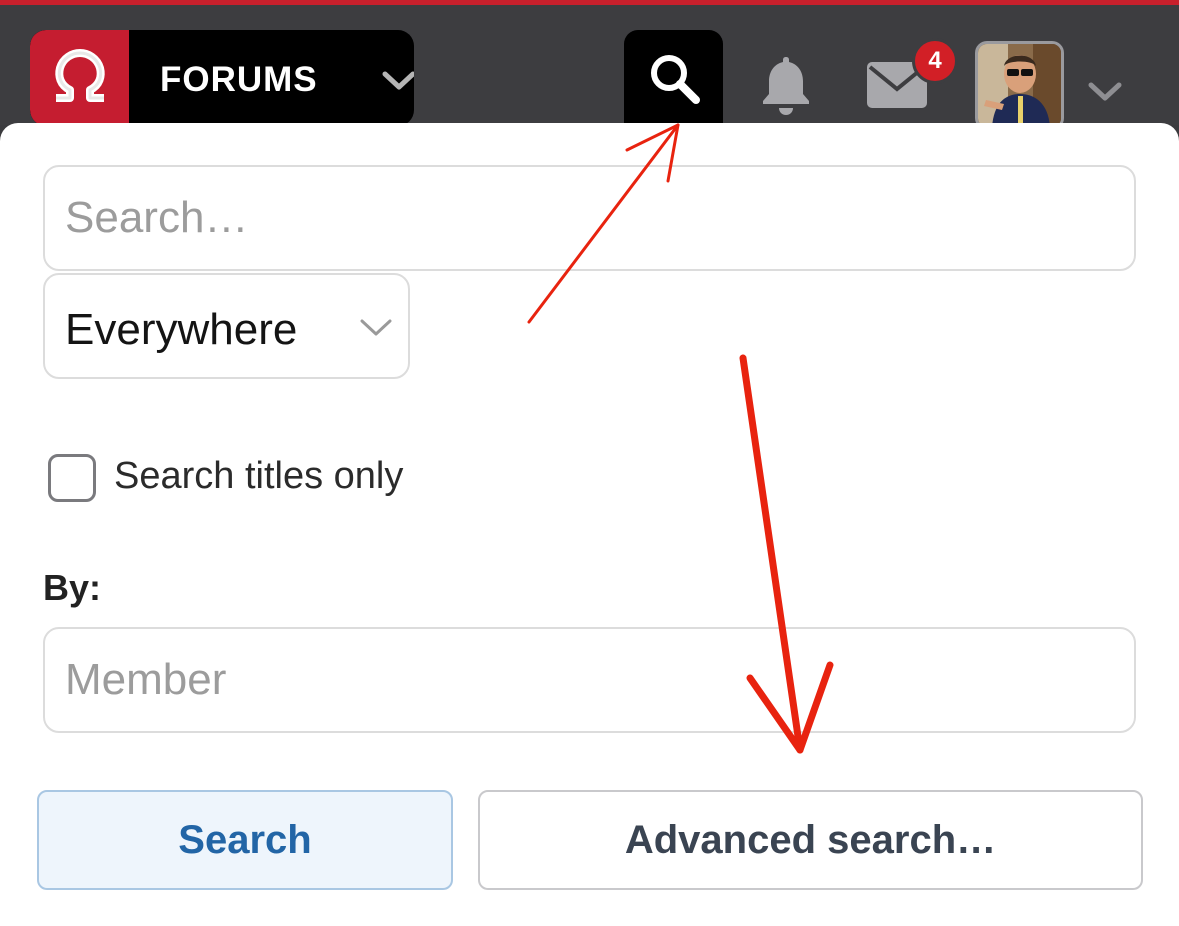 The image size is (1179, 926). I want to click on titles-only-label: Search titles only, so click(258, 476).